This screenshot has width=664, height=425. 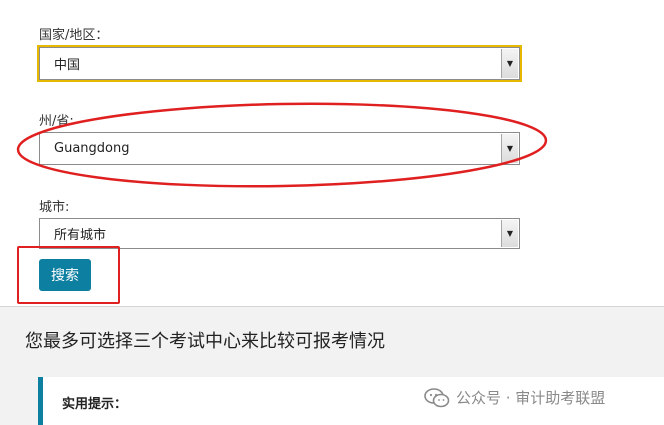 I want to click on country-label: 国家/地区：, so click(x=74, y=35).